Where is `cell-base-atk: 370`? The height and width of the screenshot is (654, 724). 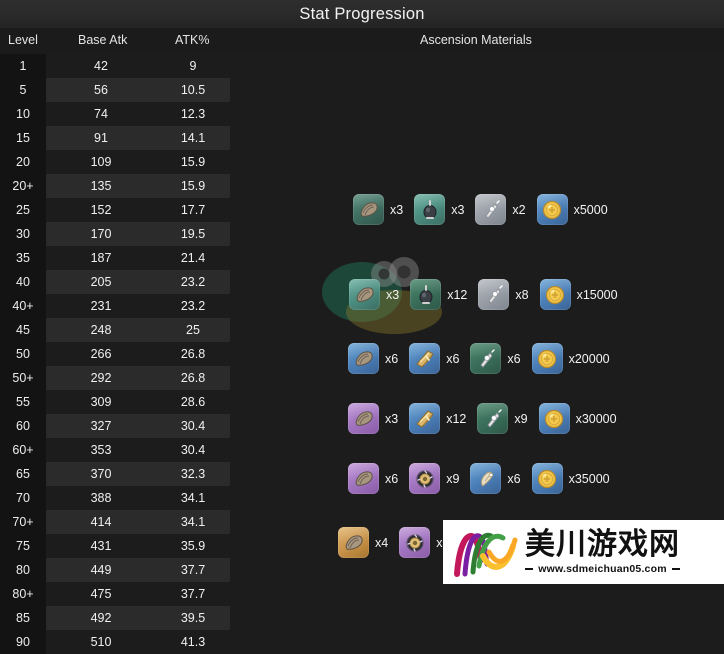
cell-base-atk: 370 is located at coordinates (101, 474).